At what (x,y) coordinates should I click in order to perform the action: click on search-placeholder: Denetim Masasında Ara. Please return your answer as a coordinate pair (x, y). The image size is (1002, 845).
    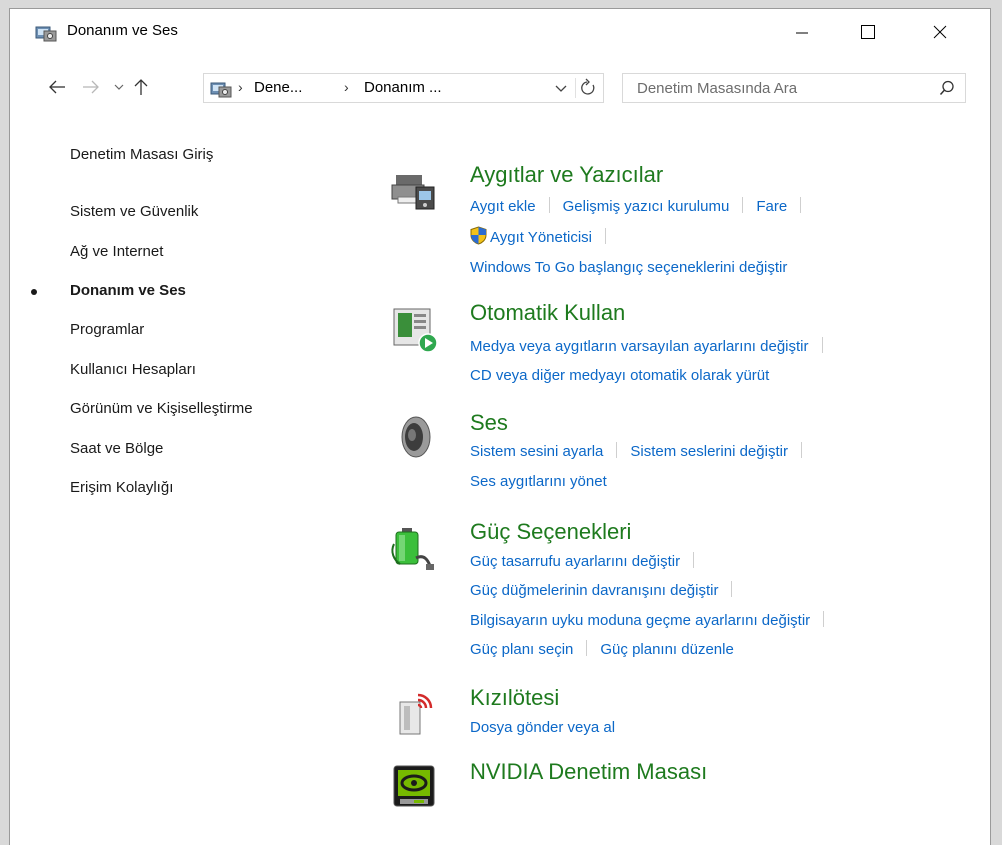
    Looking at the image, I should click on (717, 88).